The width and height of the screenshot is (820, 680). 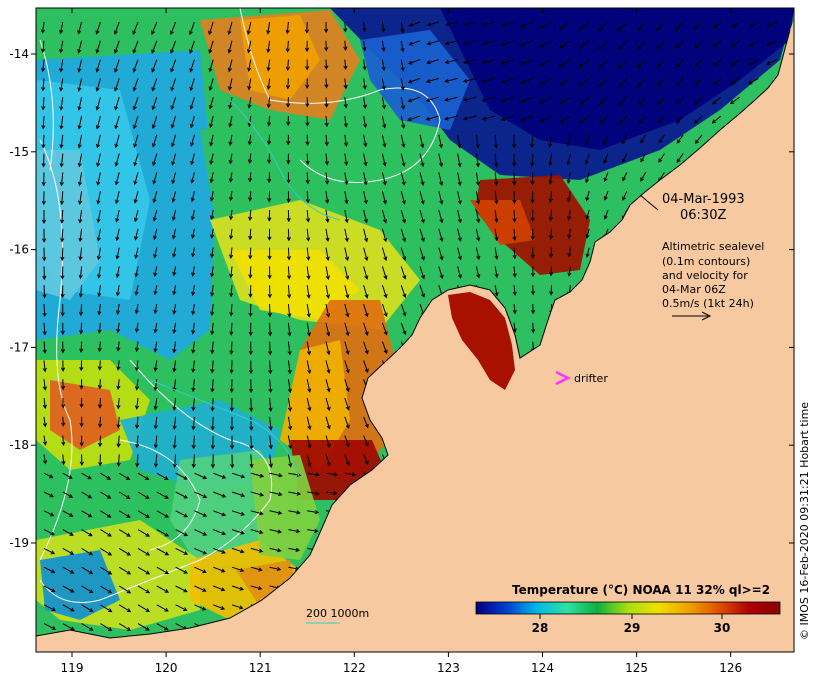 What do you see at coordinates (628, 608) in the screenshot?
I see `colorbar-gradient` at bounding box center [628, 608].